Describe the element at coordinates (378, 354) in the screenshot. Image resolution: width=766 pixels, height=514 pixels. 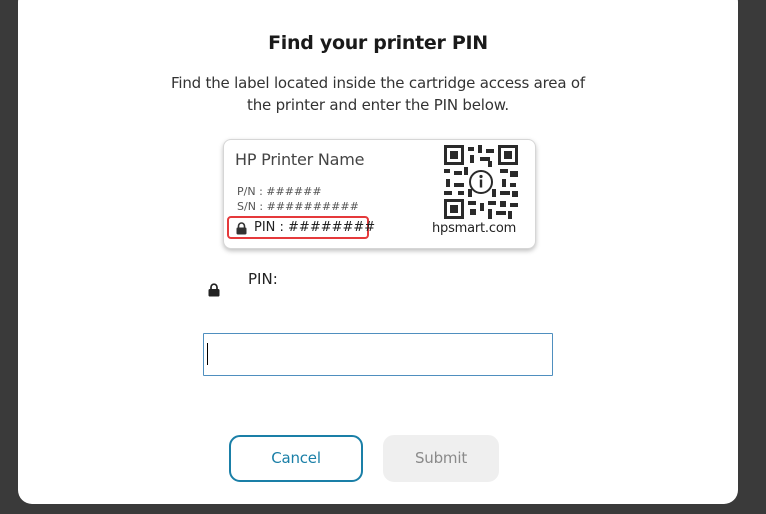
I see `pin-input` at that location.